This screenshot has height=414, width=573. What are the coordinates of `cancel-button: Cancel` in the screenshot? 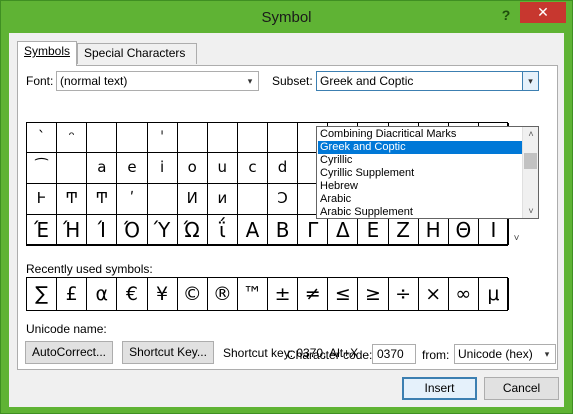 It's located at (521, 388).